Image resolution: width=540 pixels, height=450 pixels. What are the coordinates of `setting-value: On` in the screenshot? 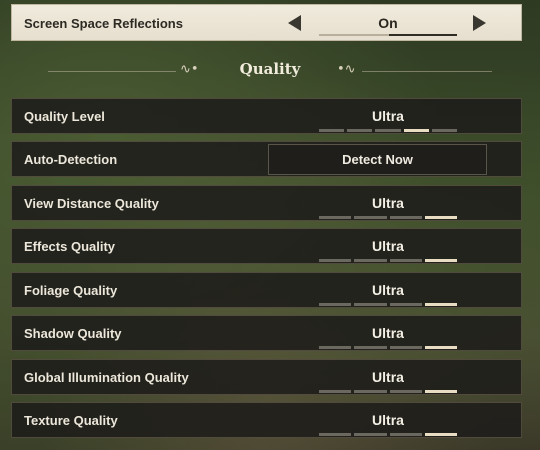 It's located at (388, 23).